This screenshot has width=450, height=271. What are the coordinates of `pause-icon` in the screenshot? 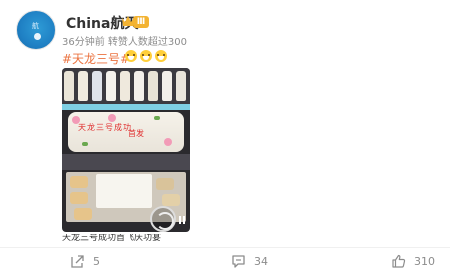 It's located at (182, 220).